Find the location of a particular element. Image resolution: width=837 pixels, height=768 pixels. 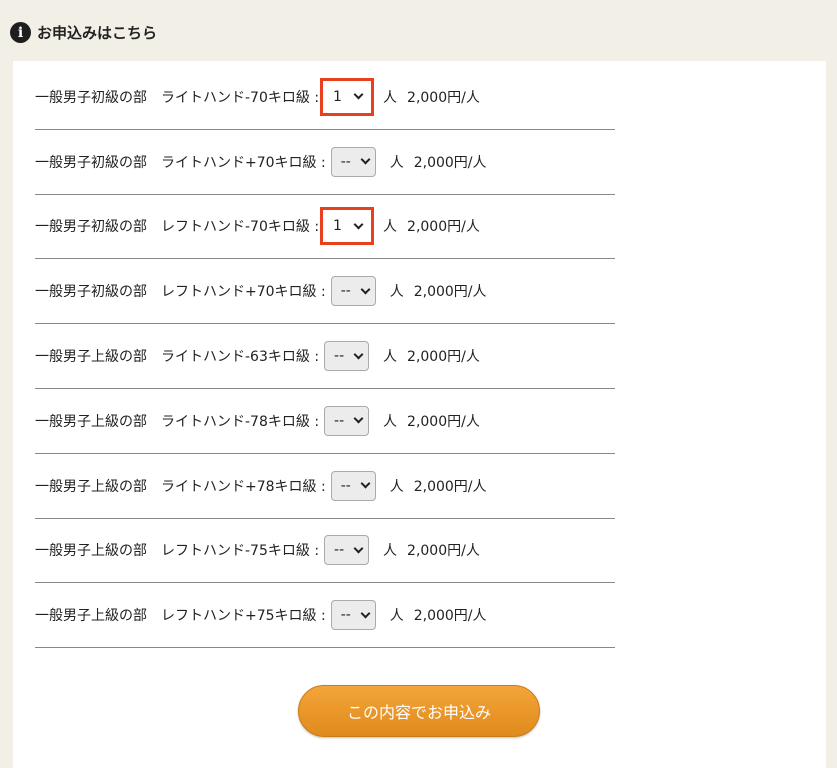

category-label: 一般男子初級の部 レフトハンド+70キロ級 : is located at coordinates (180, 292).